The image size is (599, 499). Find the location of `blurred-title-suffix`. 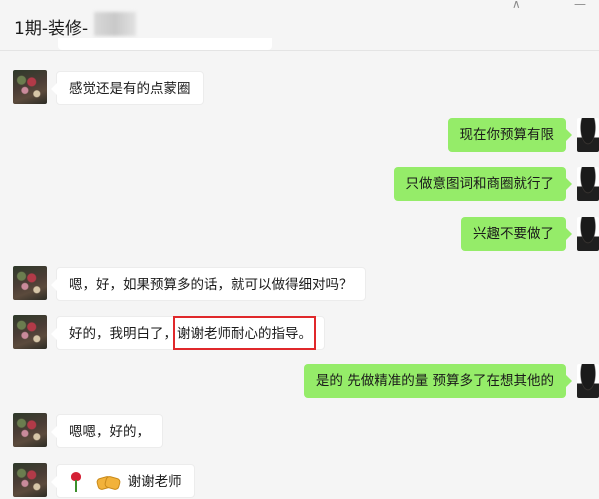

blurred-title-suffix is located at coordinates (115, 24).